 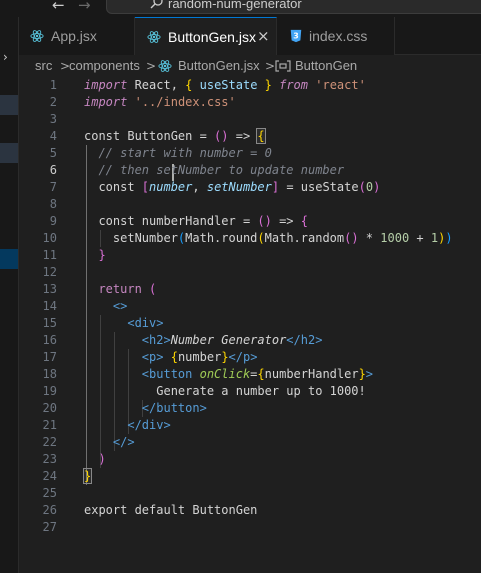 I want to click on code-token: onClick, so click(x=225, y=374).